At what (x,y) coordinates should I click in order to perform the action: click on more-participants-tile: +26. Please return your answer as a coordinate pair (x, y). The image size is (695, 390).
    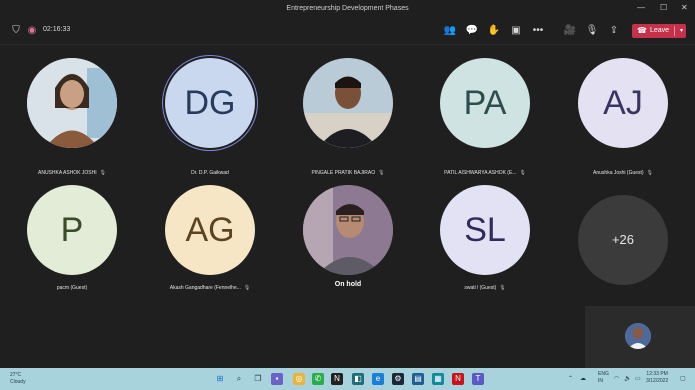
    Looking at the image, I should click on (623, 257).